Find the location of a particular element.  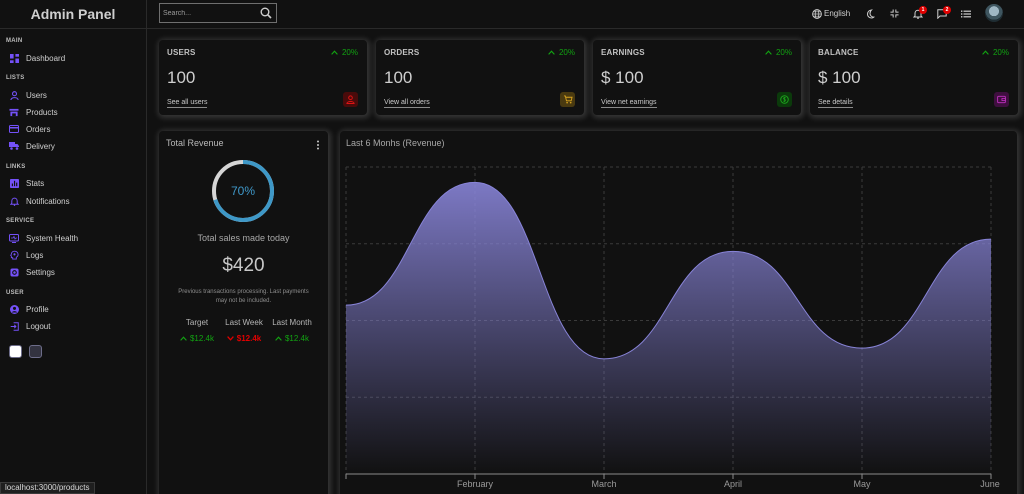

x-tick-label: June is located at coordinates (990, 484).